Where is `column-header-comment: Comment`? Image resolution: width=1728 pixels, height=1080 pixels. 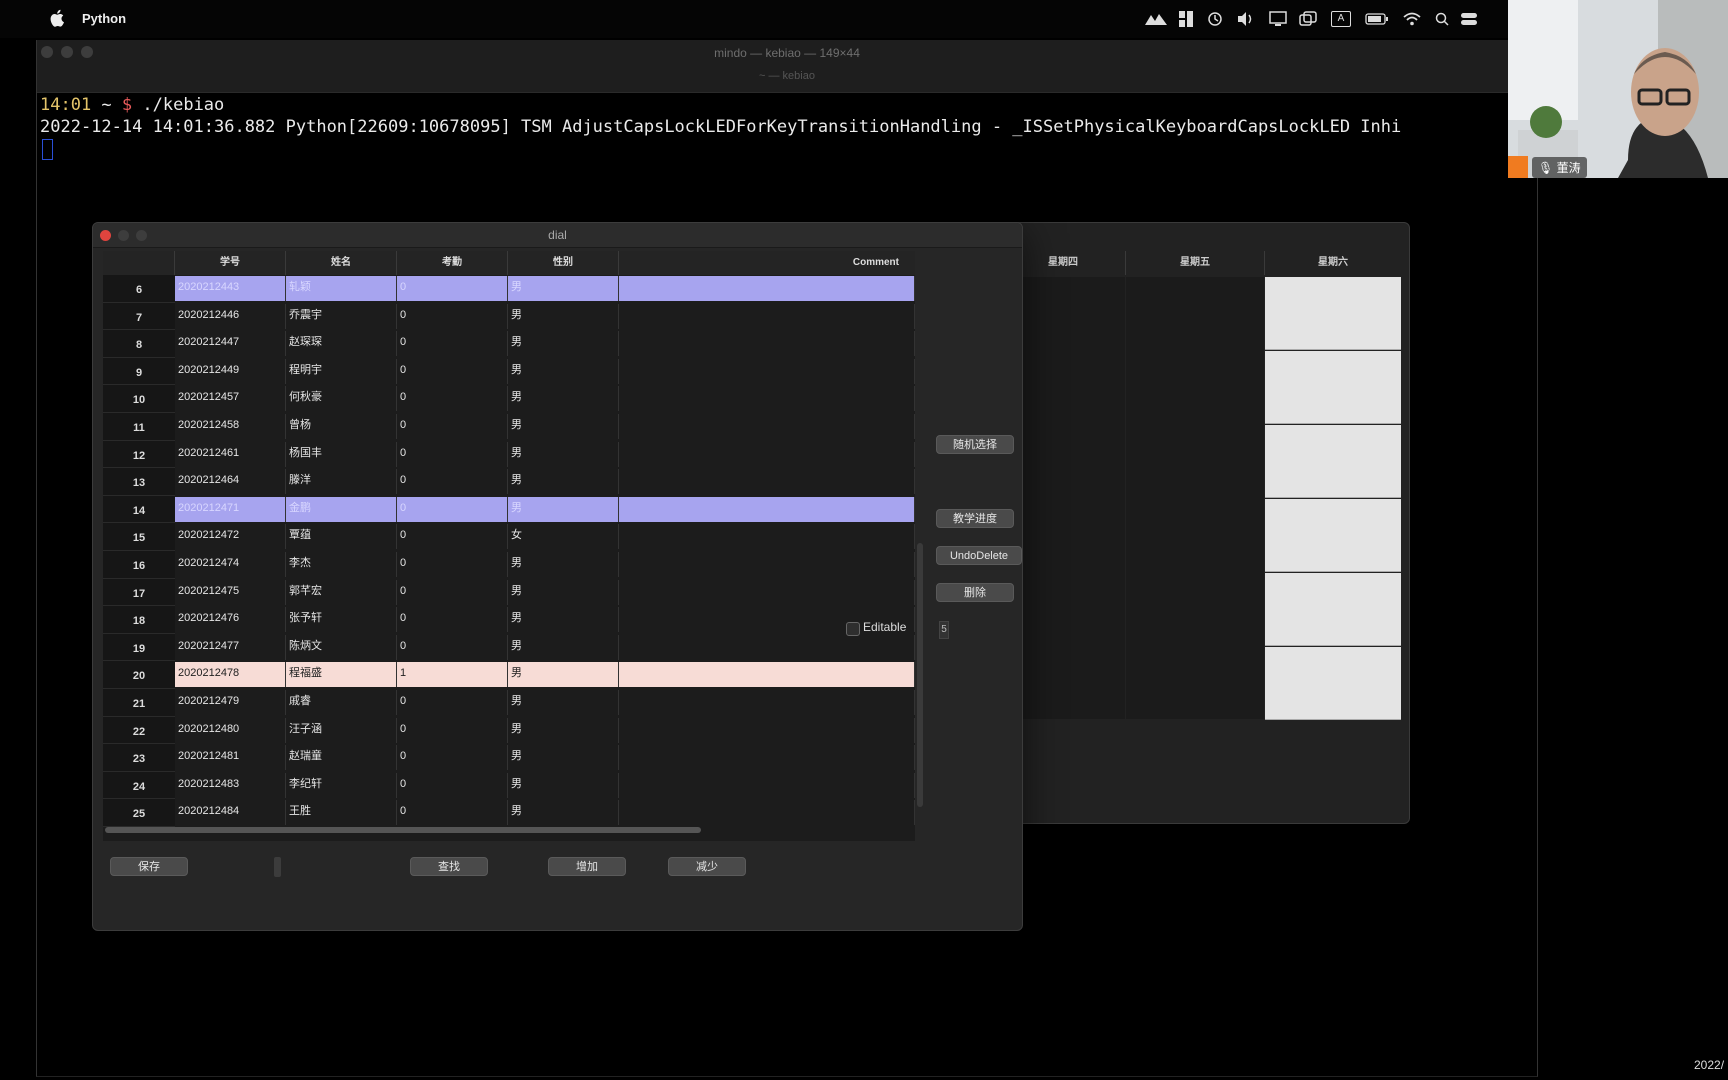 column-header-comment: Comment is located at coordinates (767, 263).